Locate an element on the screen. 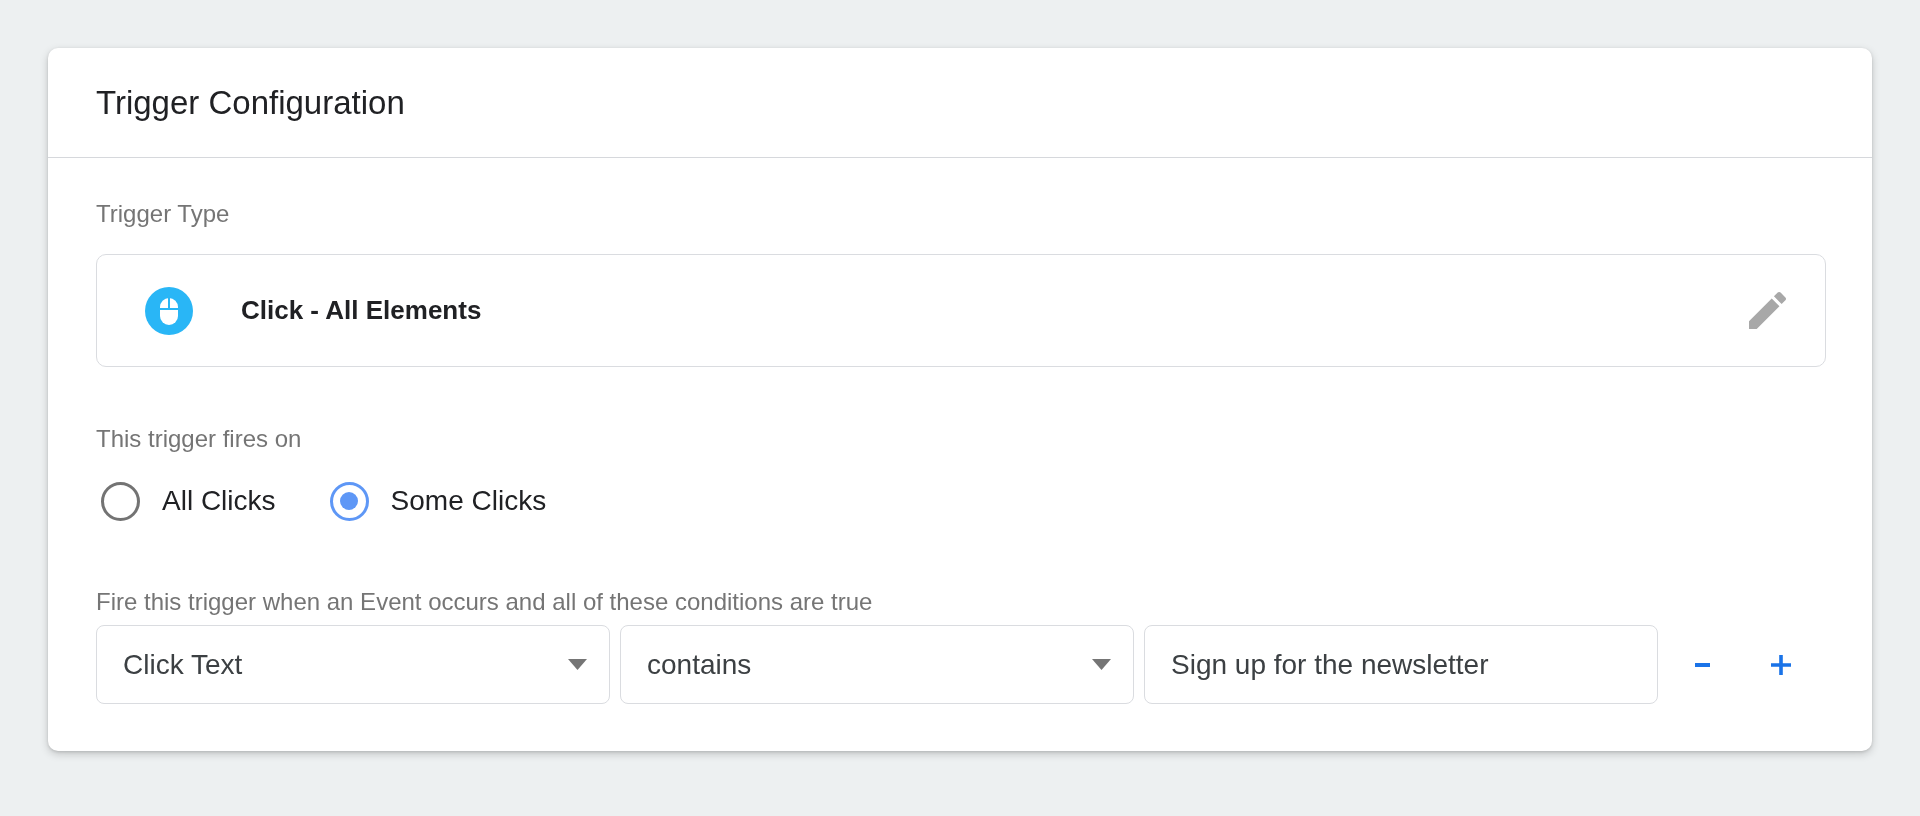 The image size is (1920, 816). dropdown: Click Text is located at coordinates (353, 664).